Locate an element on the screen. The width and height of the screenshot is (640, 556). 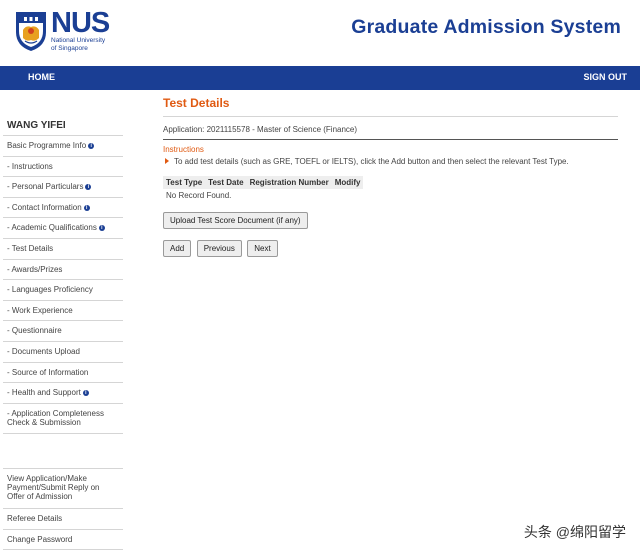
add-button: Add is located at coordinates (177, 248).